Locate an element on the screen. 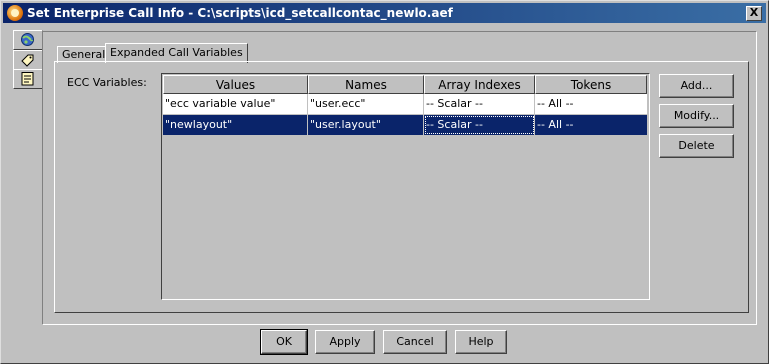 The width and height of the screenshot is (769, 364). column-header-names: Names is located at coordinates (366, 84).